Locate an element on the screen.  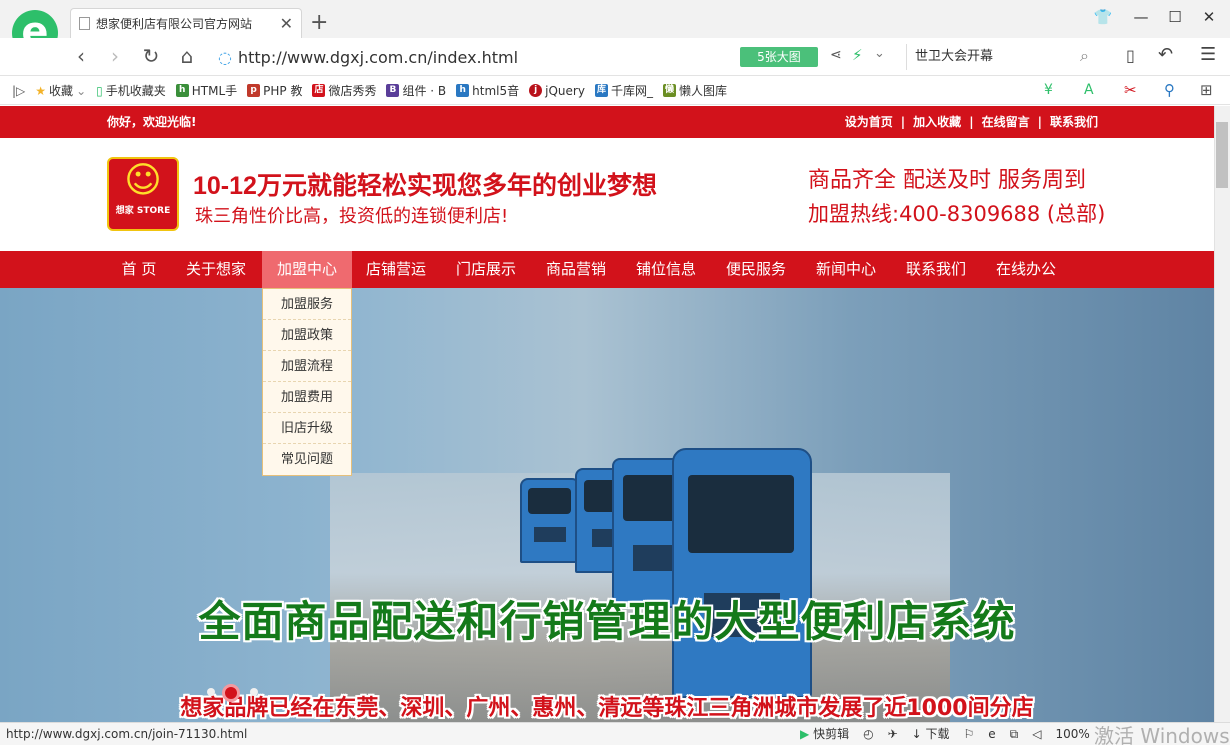
bookmark-item: 库千库网_ is located at coordinates (623, 90).